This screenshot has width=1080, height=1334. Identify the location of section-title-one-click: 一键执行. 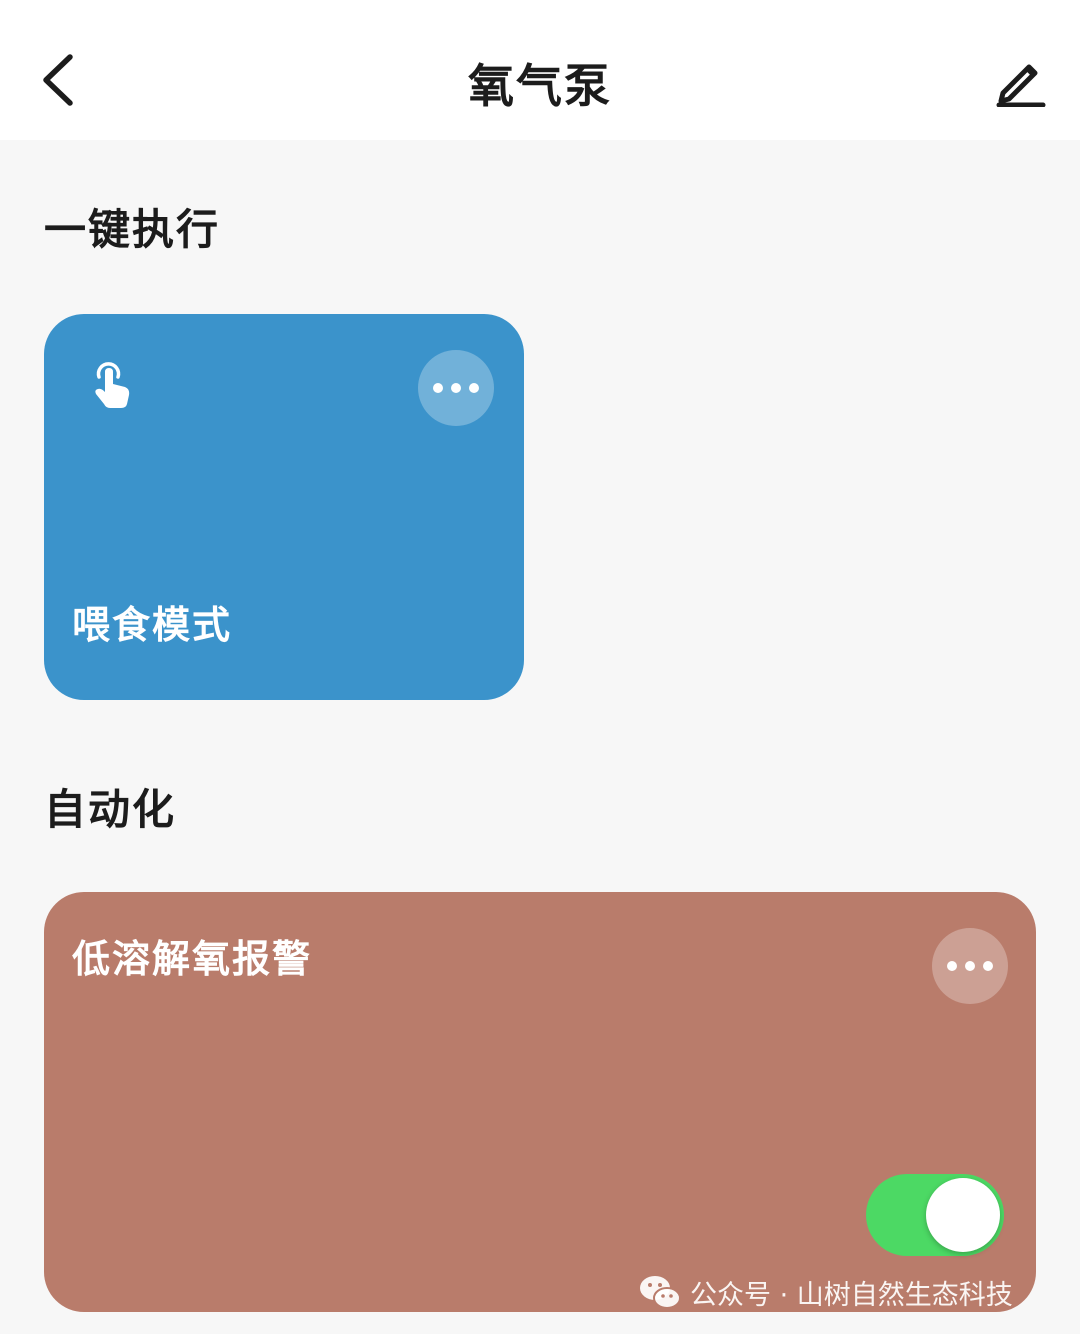
(132, 229).